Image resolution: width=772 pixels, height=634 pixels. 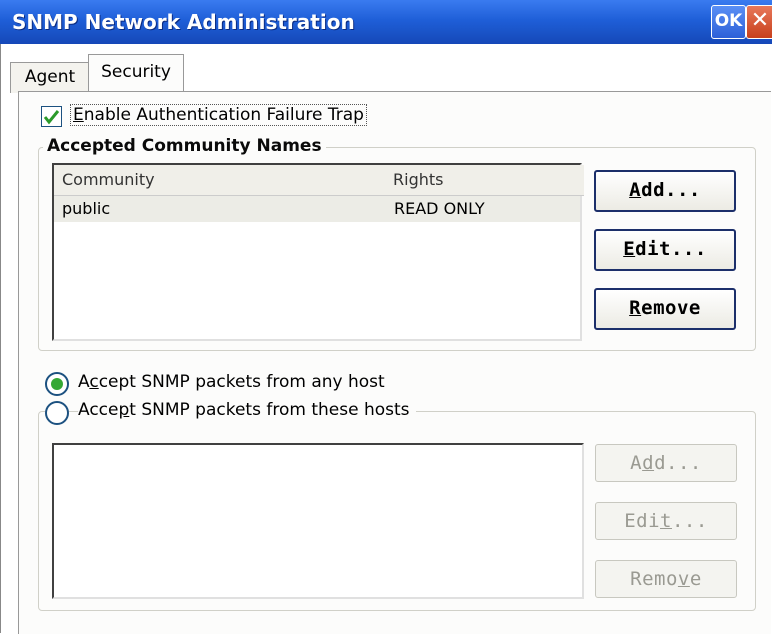 I want to click on any-host-radio, so click(x=57, y=384).